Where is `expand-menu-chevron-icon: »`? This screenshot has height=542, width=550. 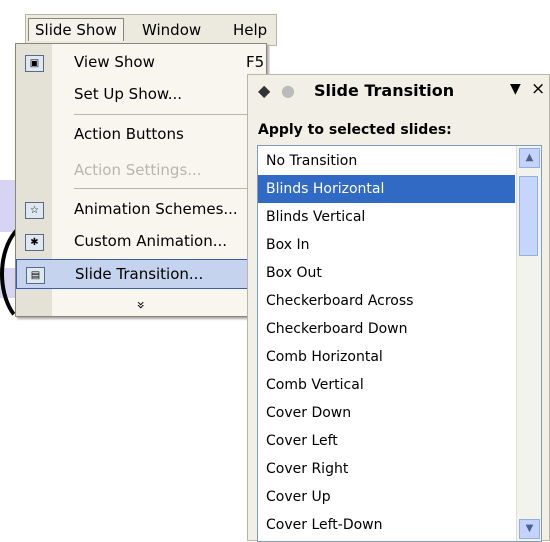
expand-menu-chevron-icon: » is located at coordinates (140, 305).